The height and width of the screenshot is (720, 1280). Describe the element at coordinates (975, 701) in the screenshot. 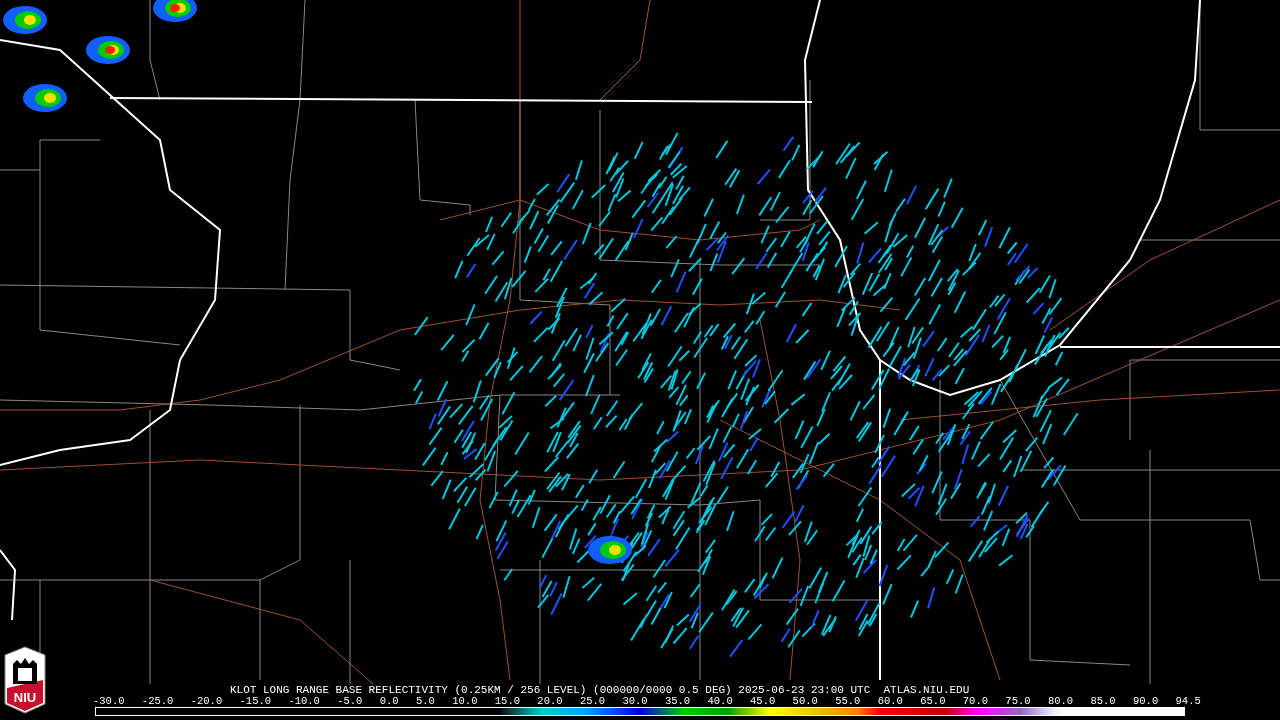

I see `scale-tick-label: 70.0` at that location.